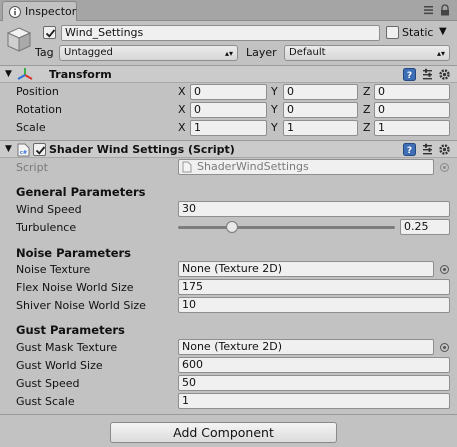 This screenshot has width=457, height=447. Describe the element at coordinates (80, 74) in the screenshot. I see `transform-title: Transform` at that location.